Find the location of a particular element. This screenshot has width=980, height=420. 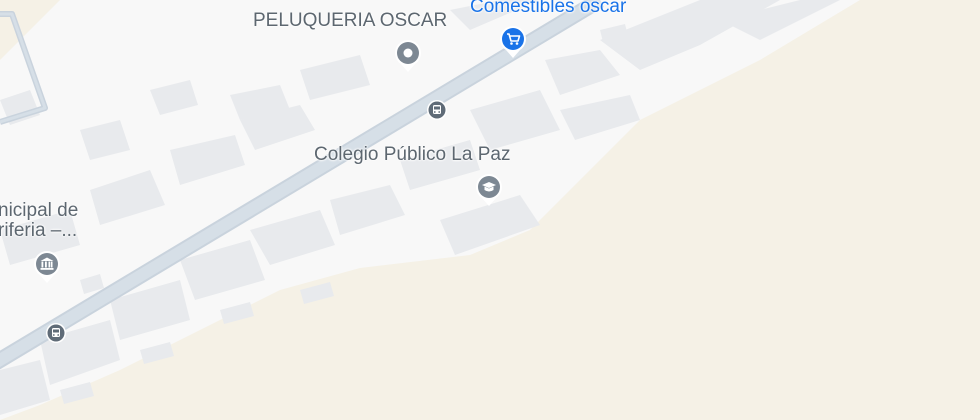

poi-comestibles-oscar-label: Comestibles oscar is located at coordinates (548, 8).